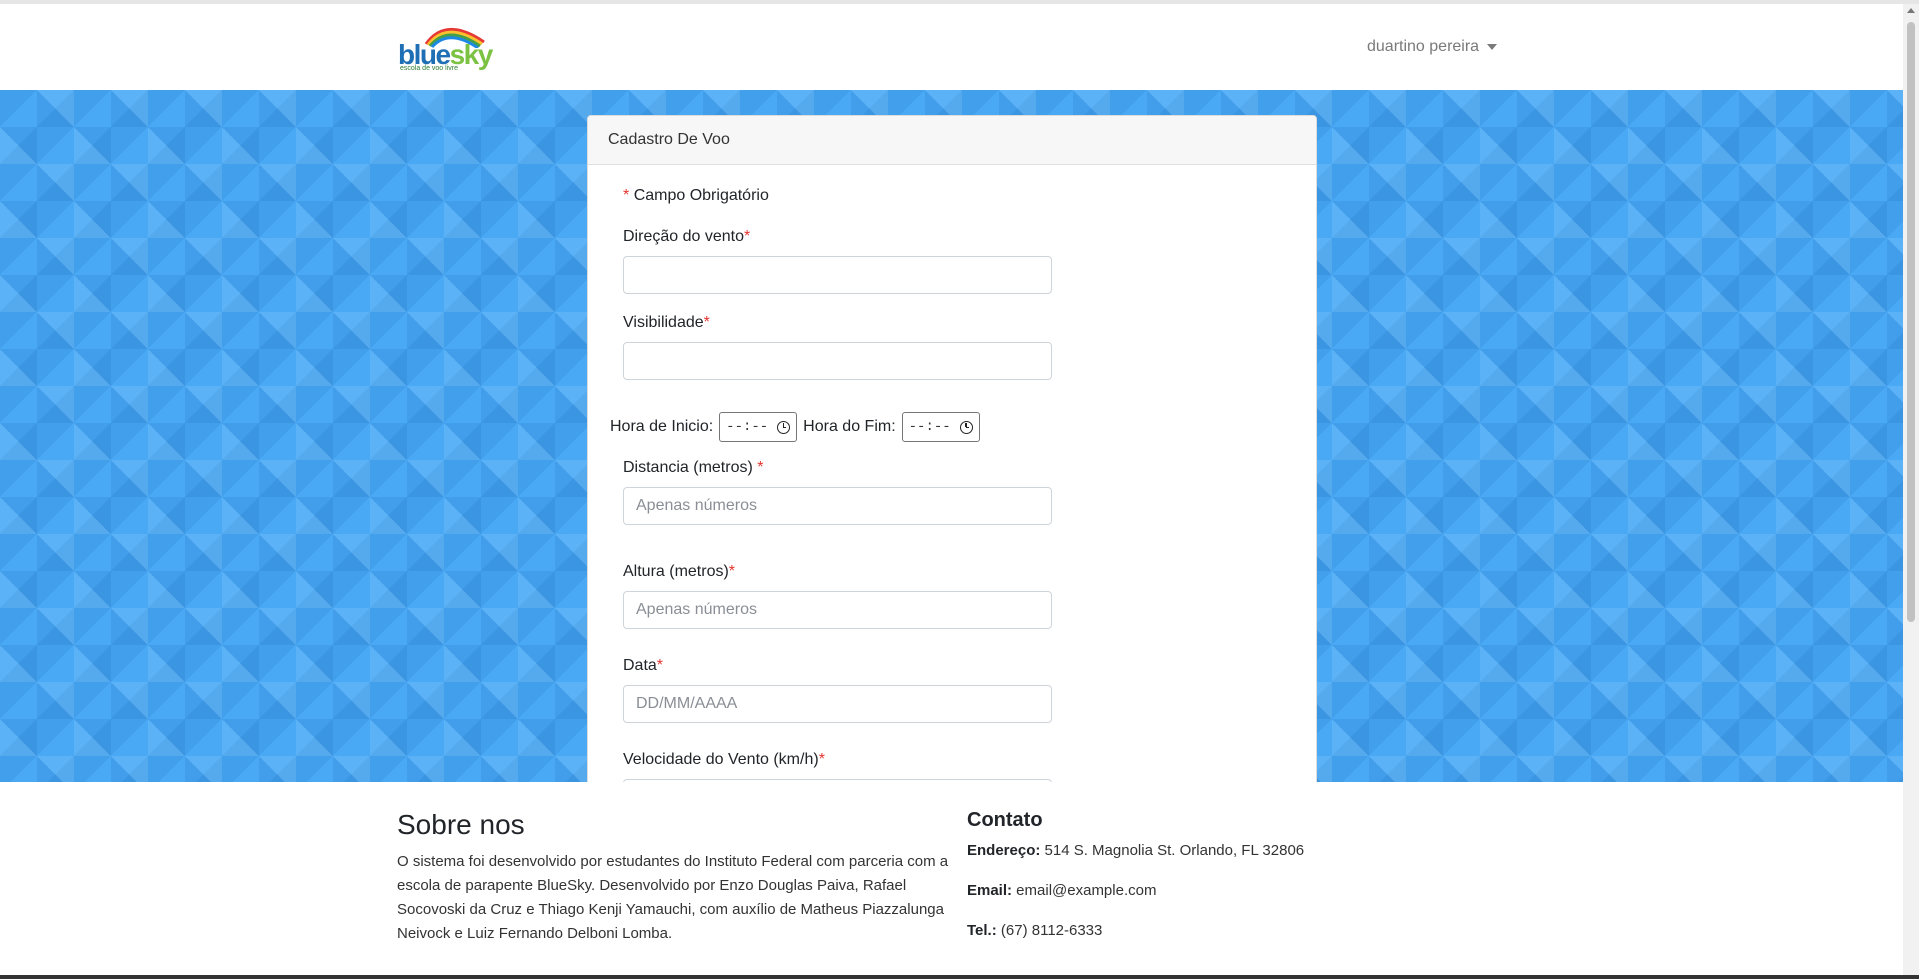  Describe the element at coordinates (461, 824) in the screenshot. I see `about-title: Sobre nos` at that location.